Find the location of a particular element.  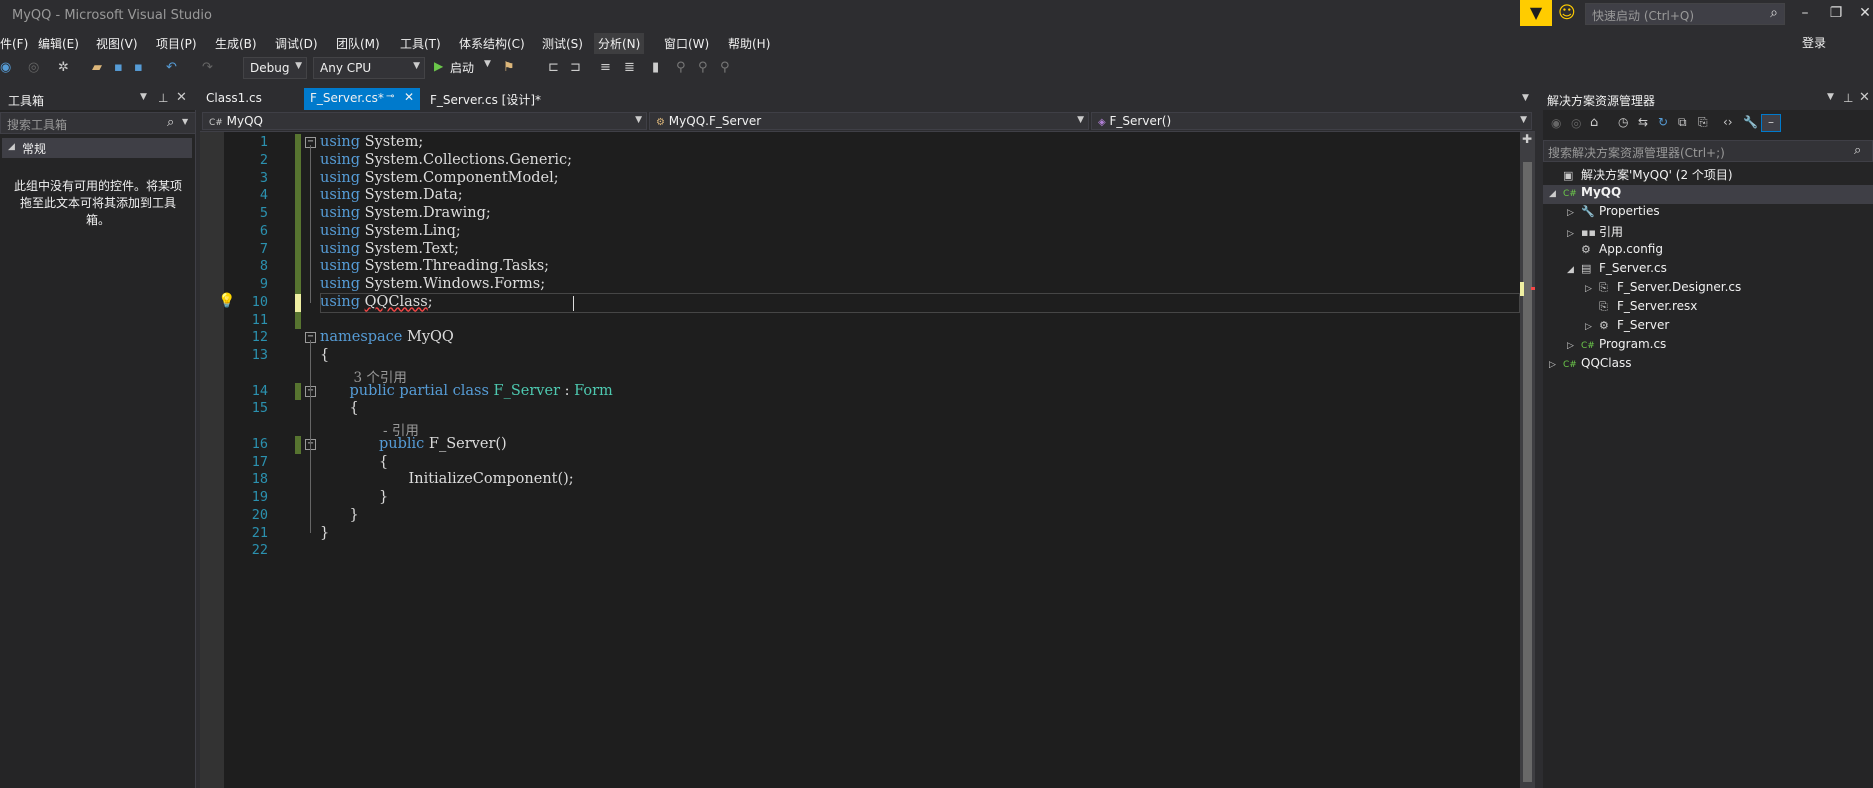

undo-icon: ↶ is located at coordinates (171, 67).